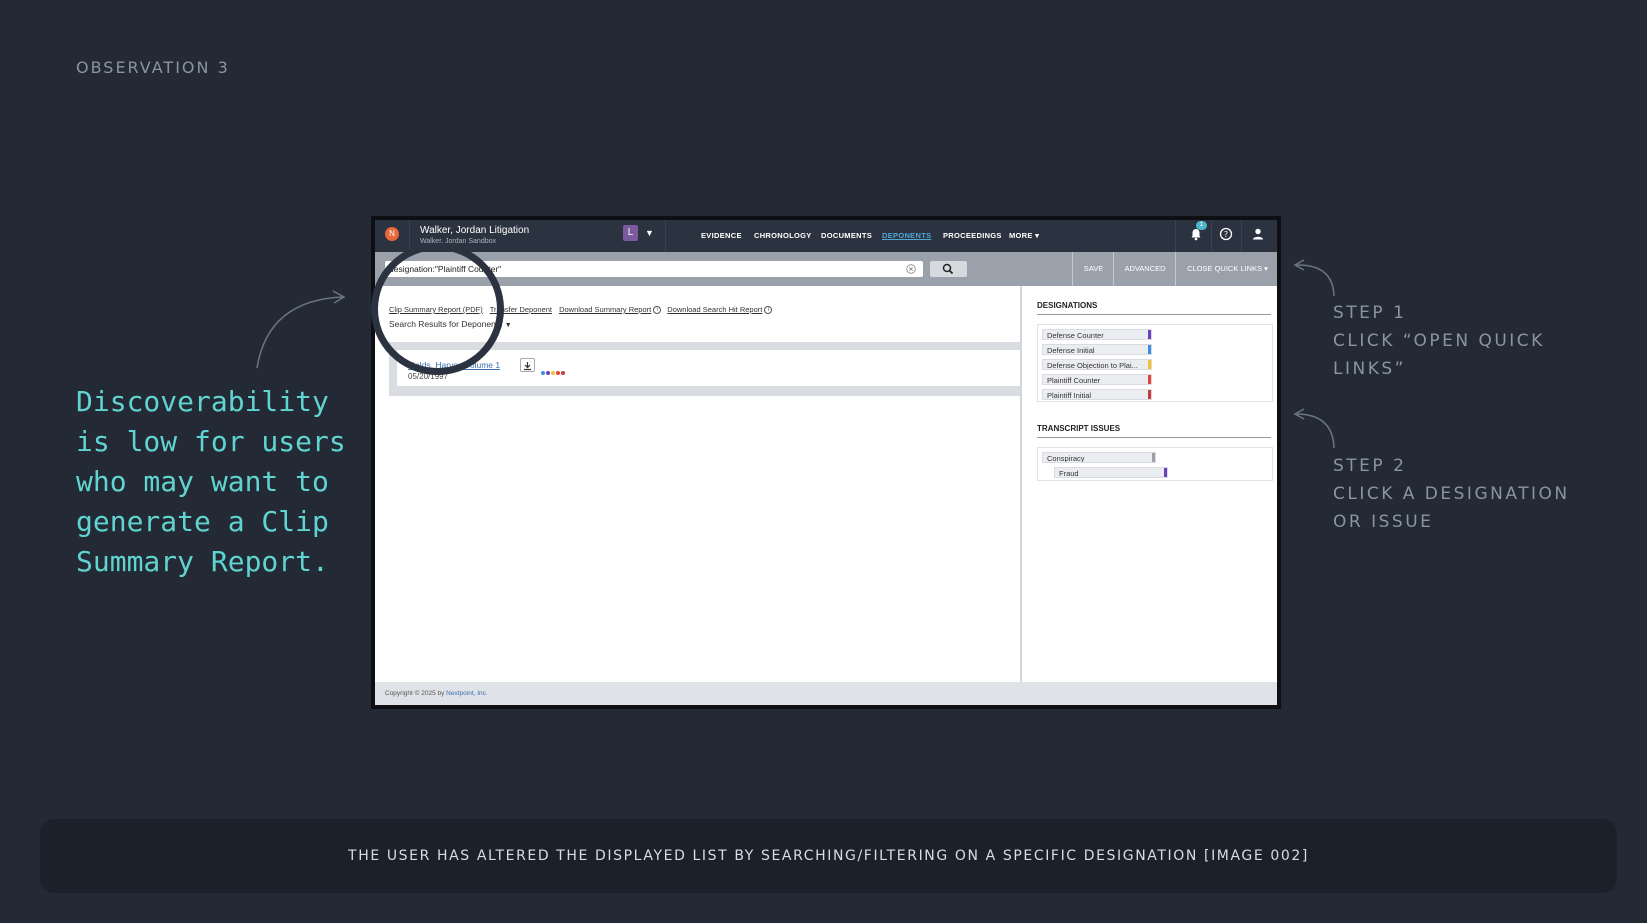 This screenshot has width=1647, height=923. What do you see at coordinates (1439, 355) in the screenshot?
I see `step-1-text: CLICK “OPEN QUICK LINKS”` at bounding box center [1439, 355].